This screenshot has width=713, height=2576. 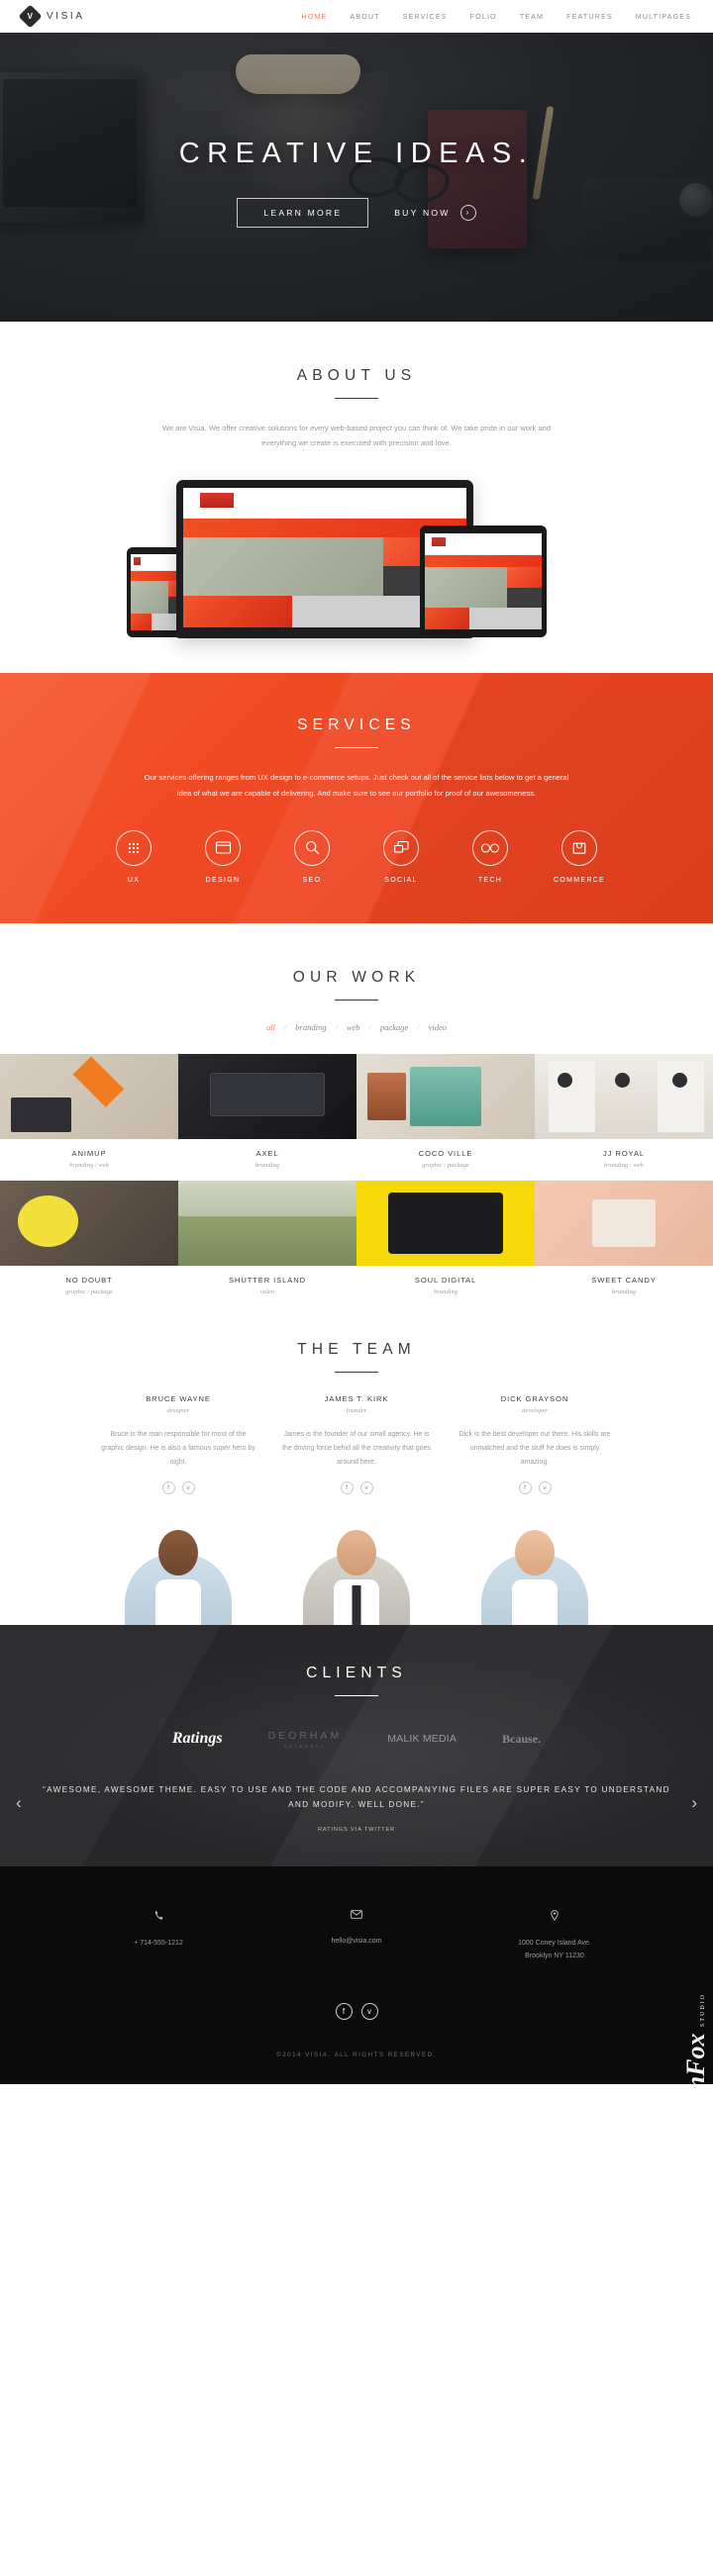 I want to click on portfolio-item: SOUL DIGITAL branding, so click(x=445, y=1243).